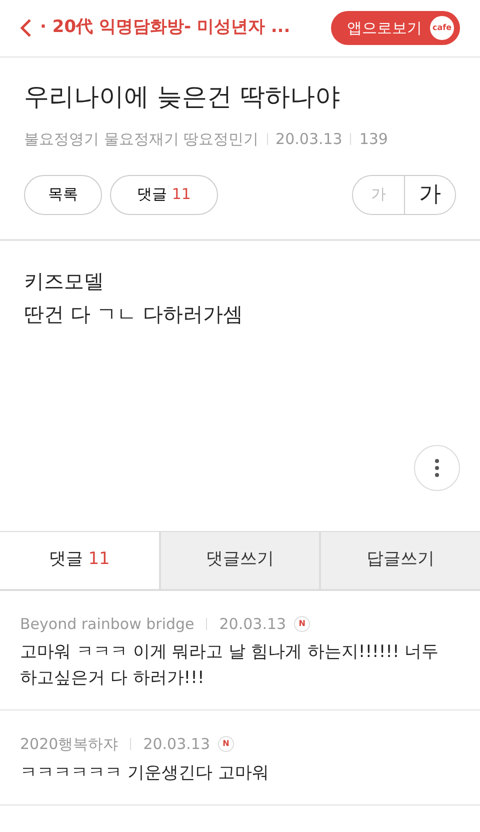  Describe the element at coordinates (145, 773) in the screenshot. I see `comment-text: ㅋㅋㅋㅋㅋㅋ 기운생긴다 고마워` at that location.